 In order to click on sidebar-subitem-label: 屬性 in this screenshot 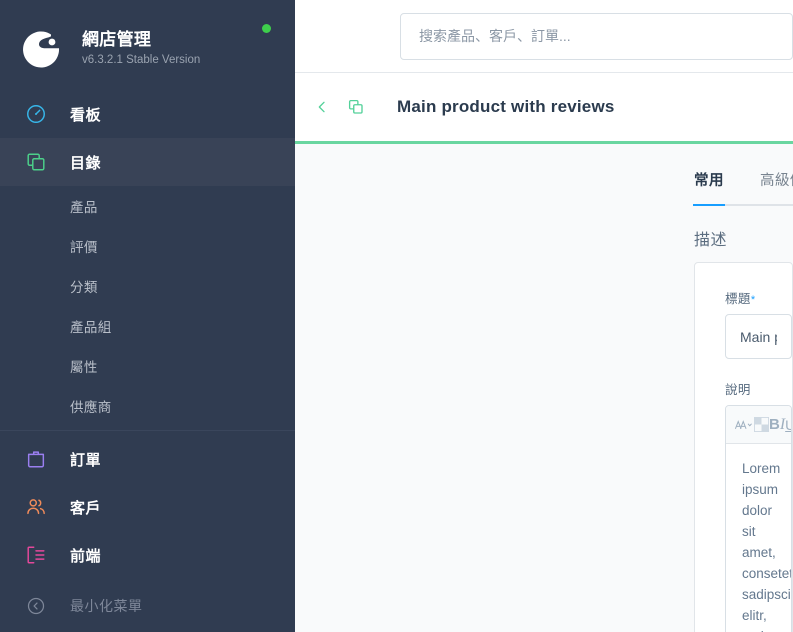, I will do `click(84, 367)`.